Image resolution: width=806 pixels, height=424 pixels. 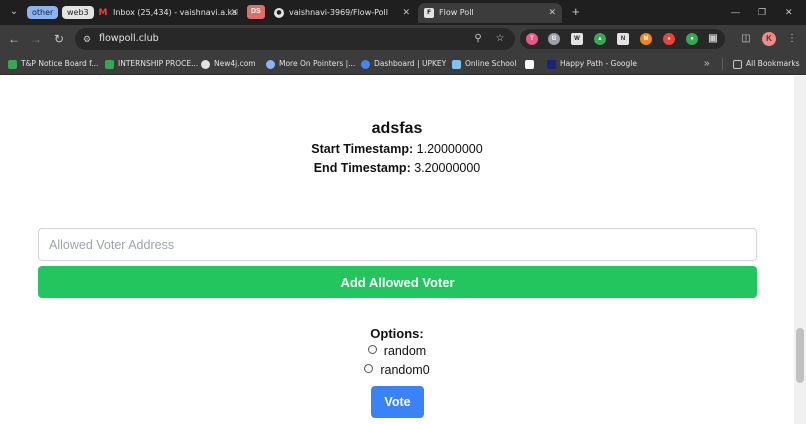 What do you see at coordinates (256, 12) in the screenshot?
I see `tab-ds: DS` at bounding box center [256, 12].